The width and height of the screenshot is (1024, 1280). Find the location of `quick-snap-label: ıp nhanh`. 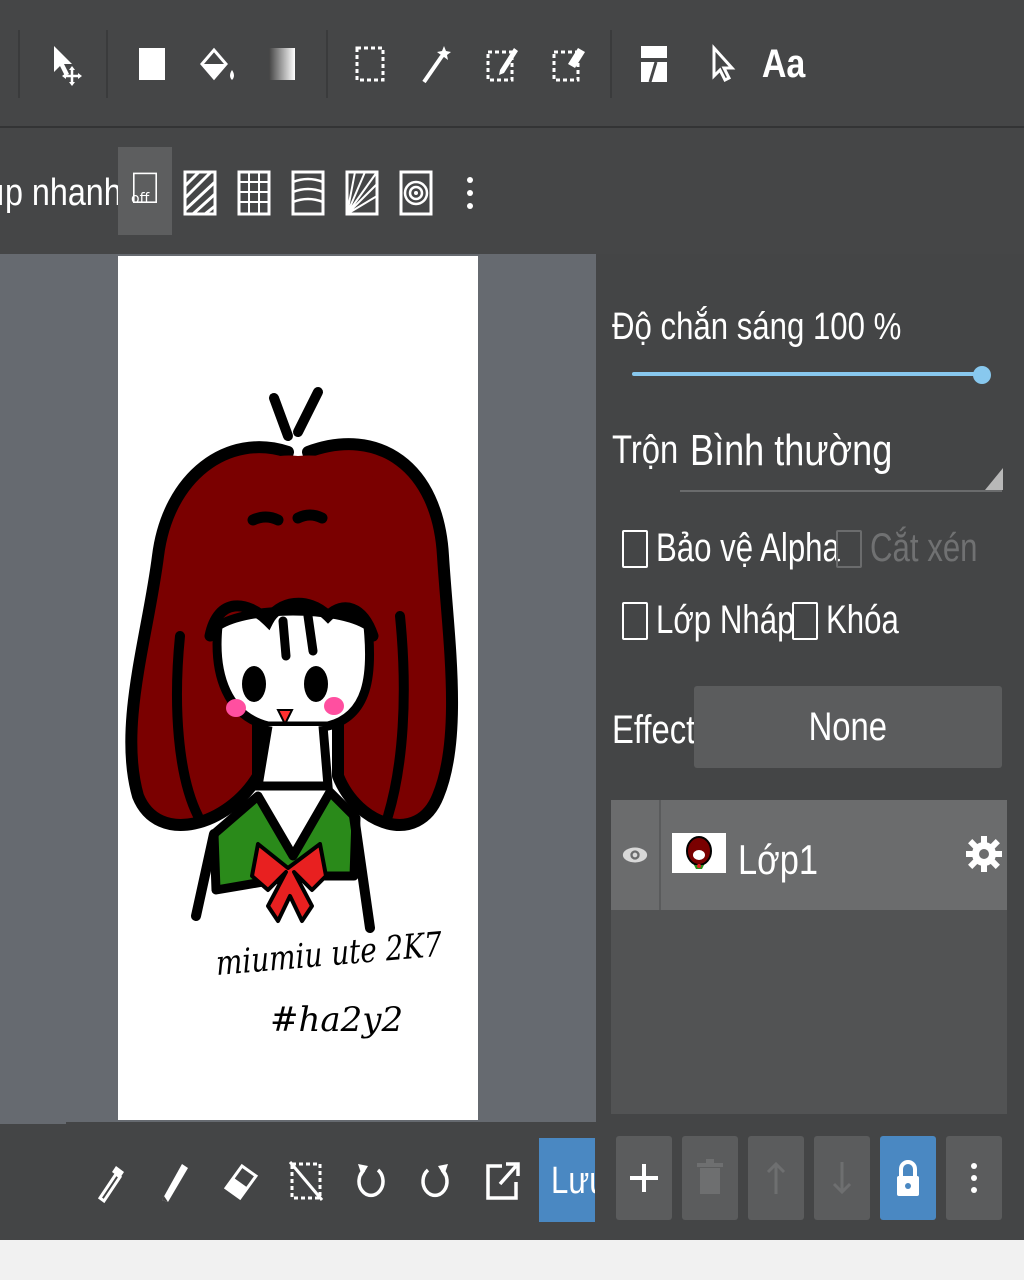

quick-snap-label: ıp nhanh is located at coordinates (61, 193).